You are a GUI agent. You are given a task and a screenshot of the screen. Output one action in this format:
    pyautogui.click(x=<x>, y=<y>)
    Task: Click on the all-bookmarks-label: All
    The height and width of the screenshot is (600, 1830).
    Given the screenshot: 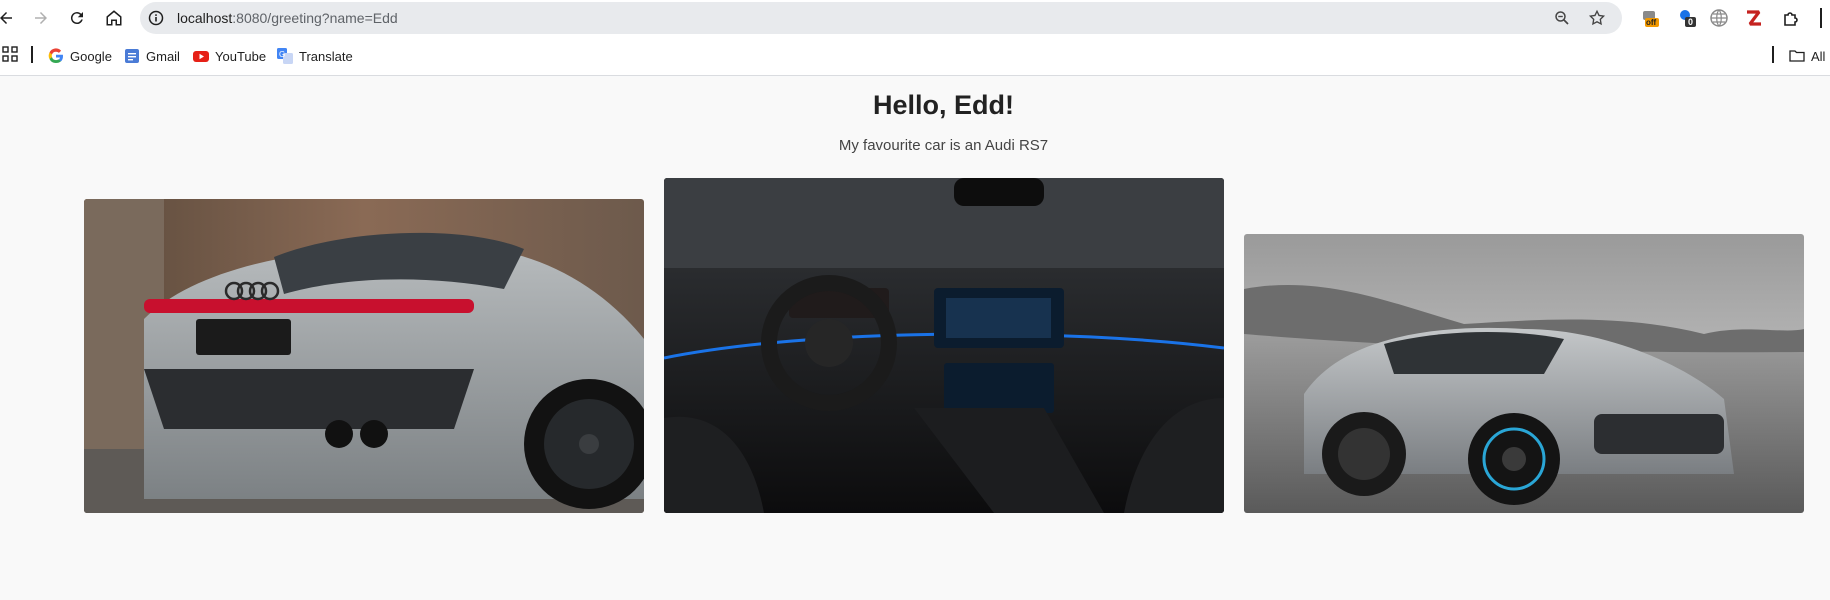 What is the action you would take?
    pyautogui.click(x=1818, y=56)
    